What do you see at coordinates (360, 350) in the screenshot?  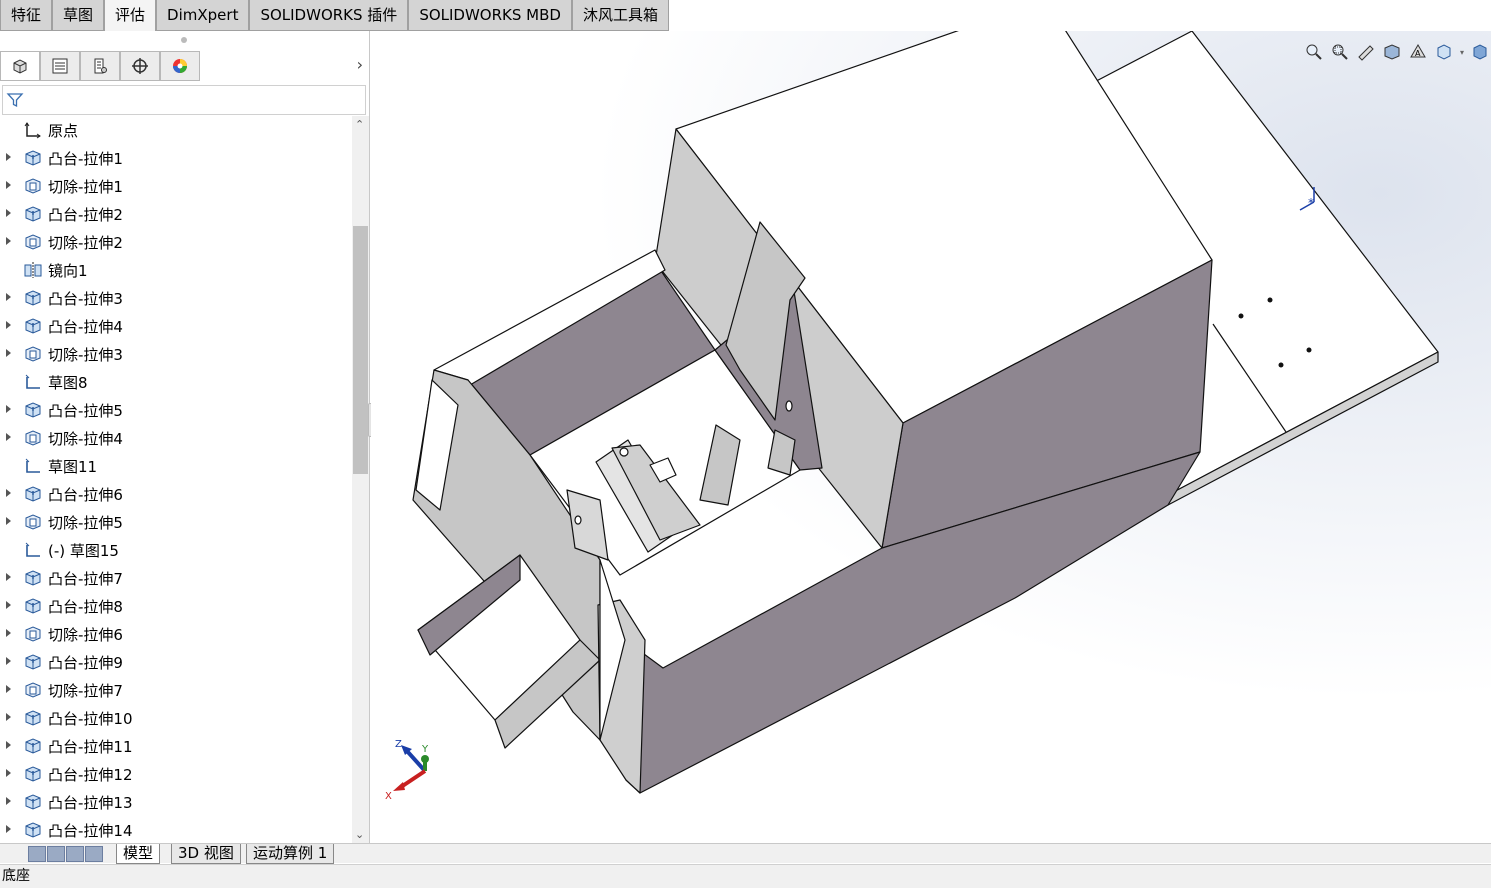 I see `scroll-thumb` at bounding box center [360, 350].